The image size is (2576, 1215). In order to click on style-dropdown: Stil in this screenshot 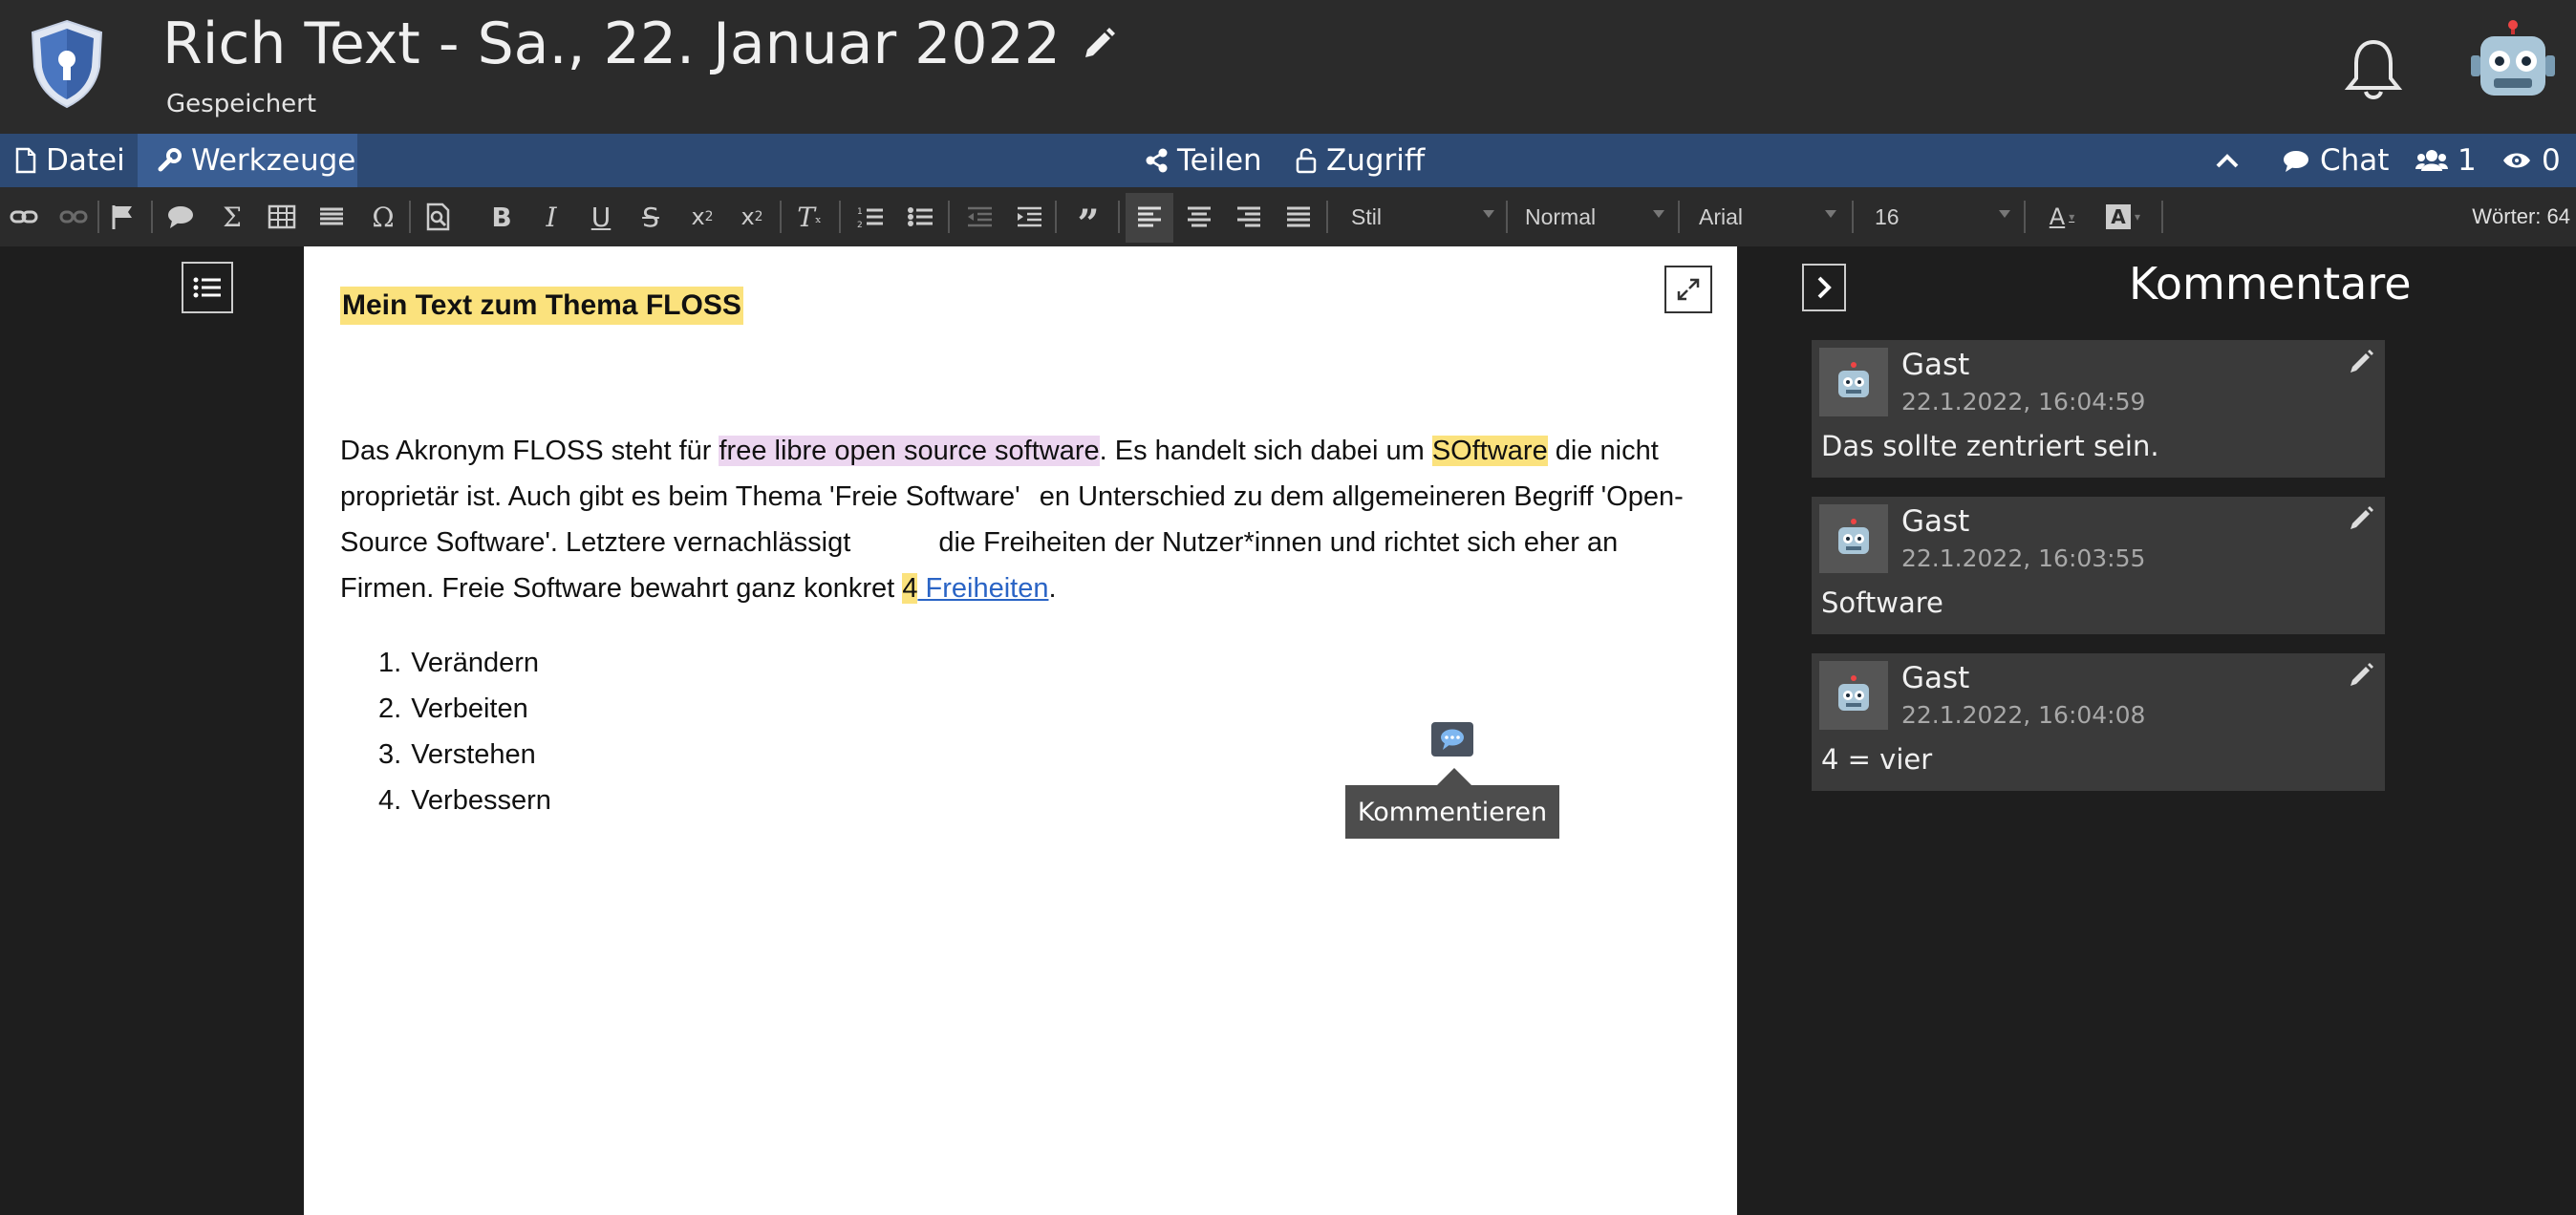, I will do `click(1422, 217)`.